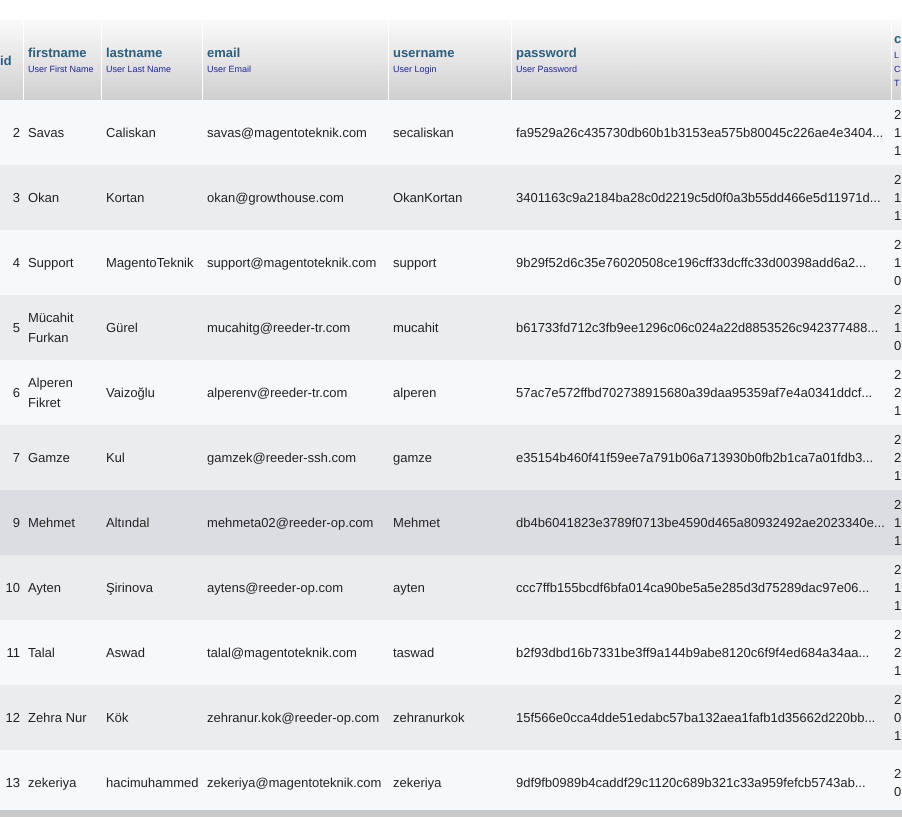 This screenshot has width=902, height=817. Describe the element at coordinates (131, 133) in the screenshot. I see `table-cell-text: Caliskan` at that location.